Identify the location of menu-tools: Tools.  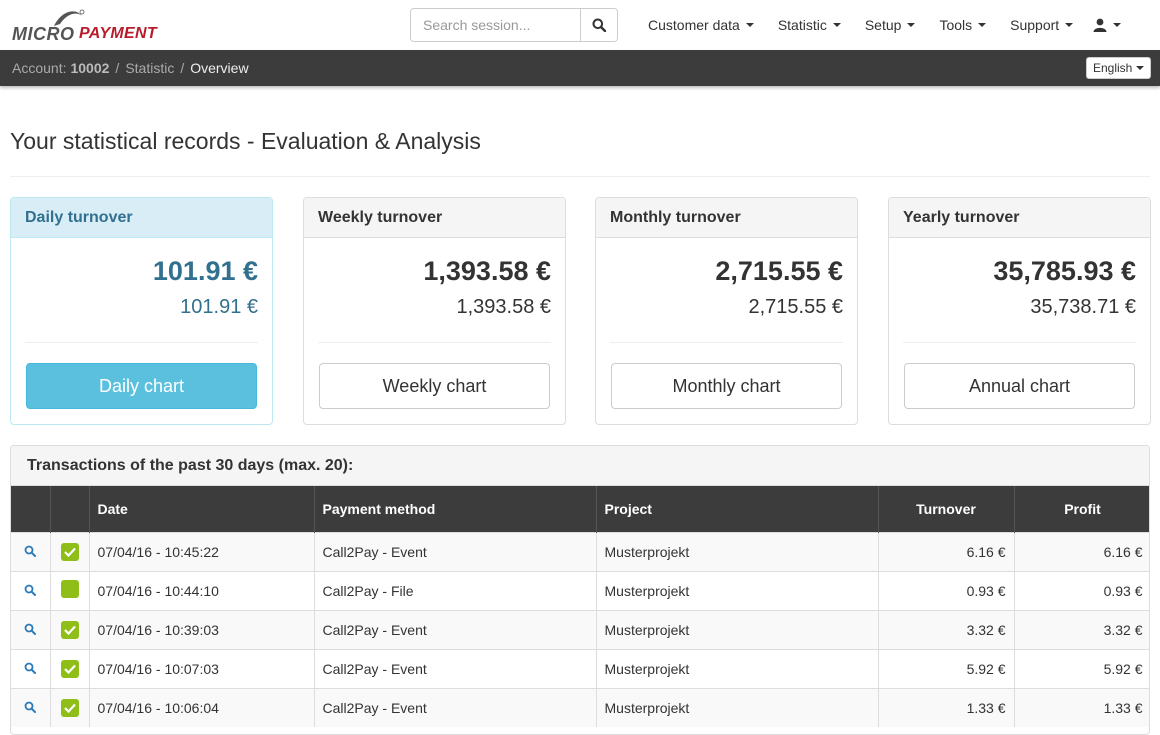
(962, 25).